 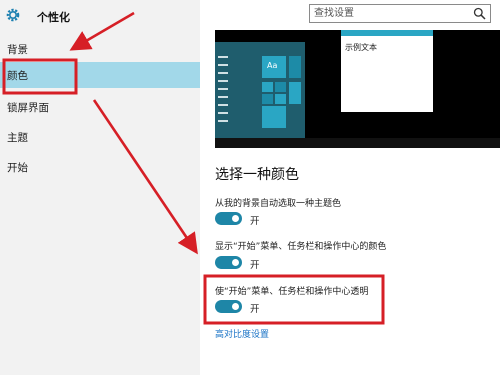 I want to click on page-title: 个性化, so click(x=53, y=17).